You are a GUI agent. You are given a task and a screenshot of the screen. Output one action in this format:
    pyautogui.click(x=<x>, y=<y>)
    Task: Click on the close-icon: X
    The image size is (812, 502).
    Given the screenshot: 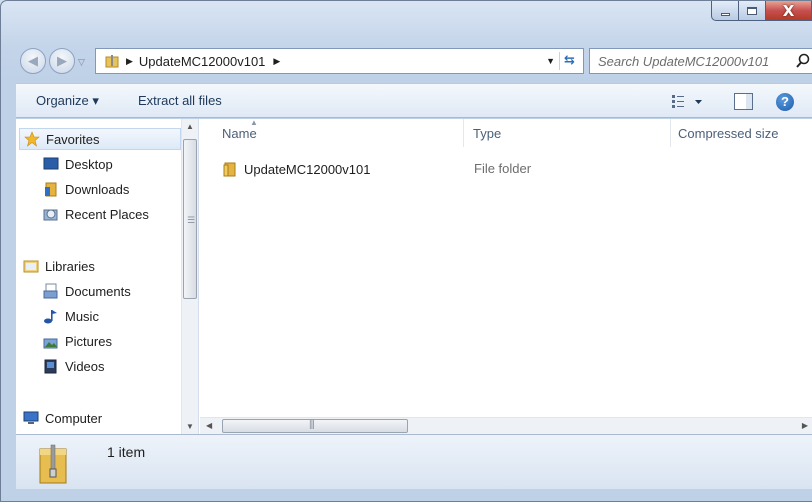 What is the action you would take?
    pyautogui.click(x=788, y=10)
    